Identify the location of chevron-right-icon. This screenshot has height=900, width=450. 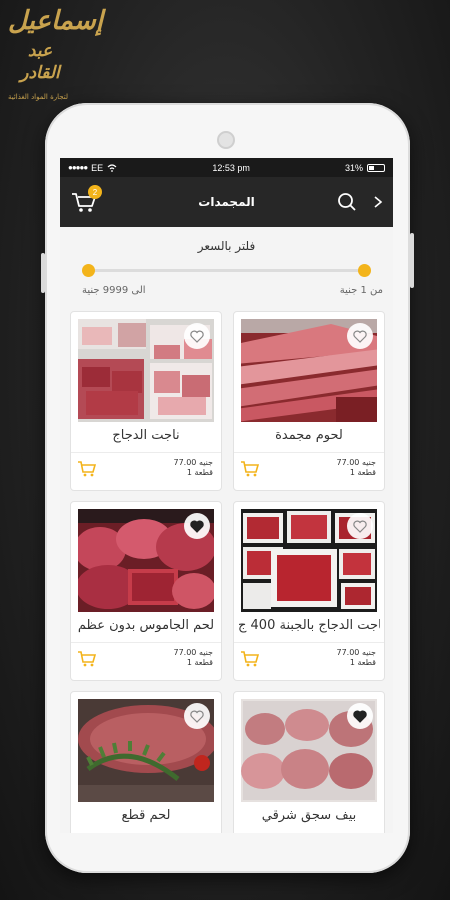
(378, 202).